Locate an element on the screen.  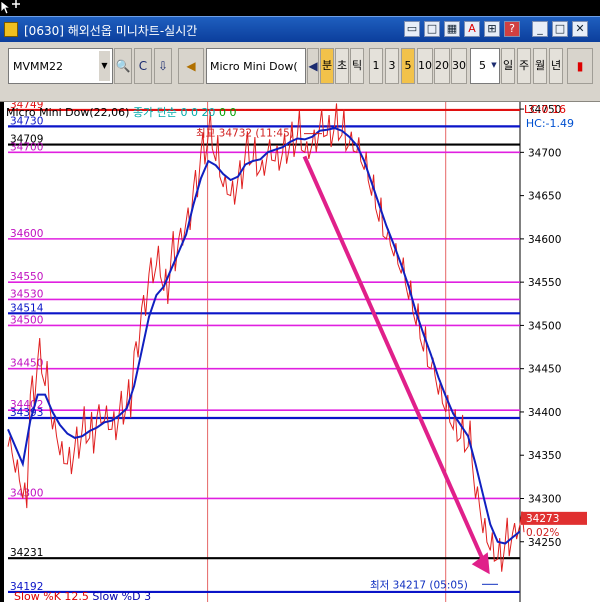
legend-num-3: 20 is located at coordinates (208, 112).